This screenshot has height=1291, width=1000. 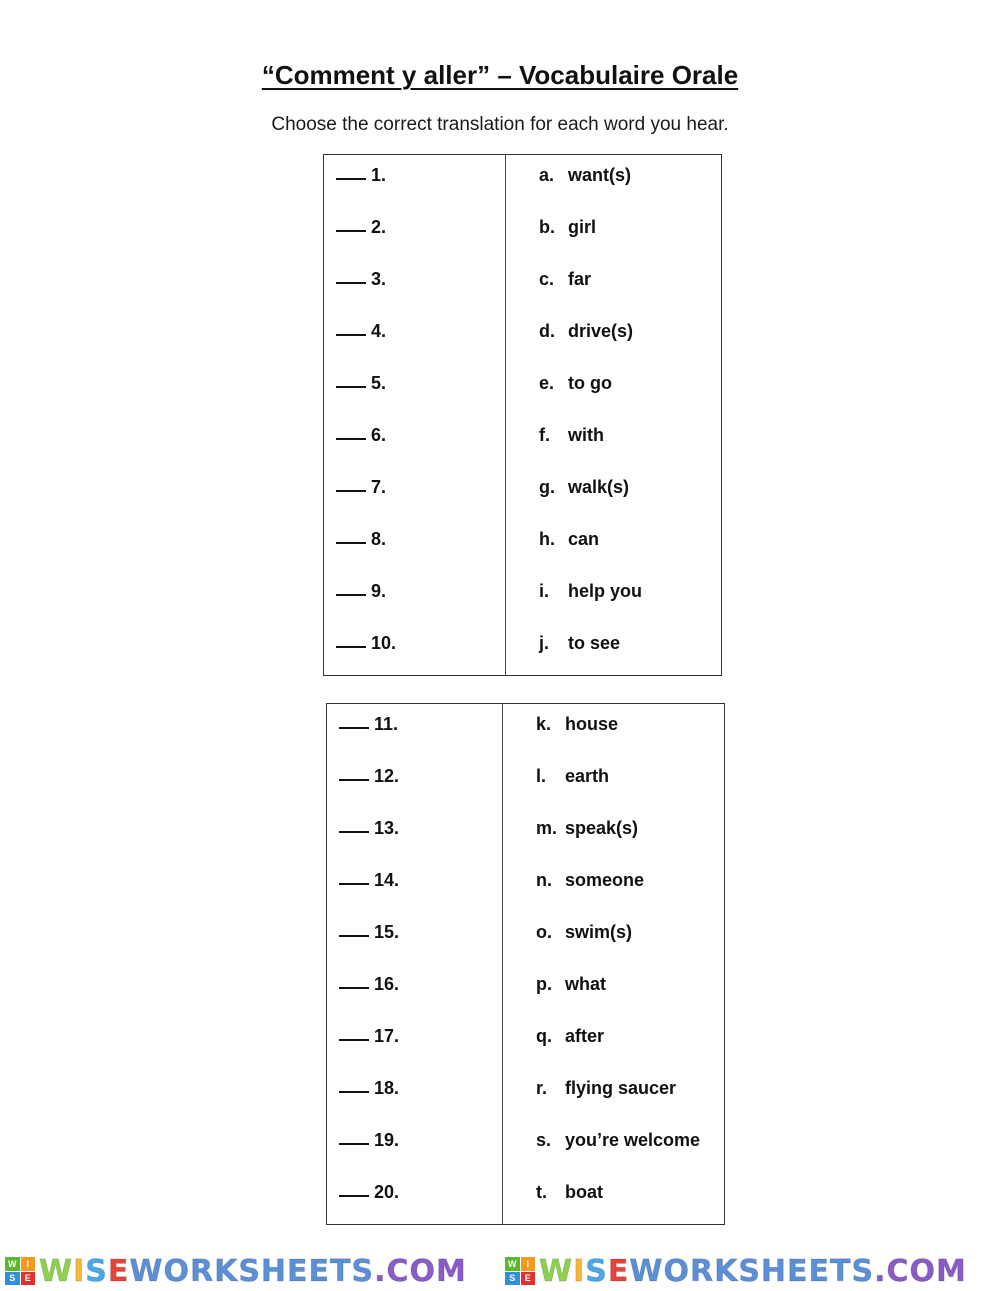 I want to click on question-item: 14., so click(x=369, y=880).